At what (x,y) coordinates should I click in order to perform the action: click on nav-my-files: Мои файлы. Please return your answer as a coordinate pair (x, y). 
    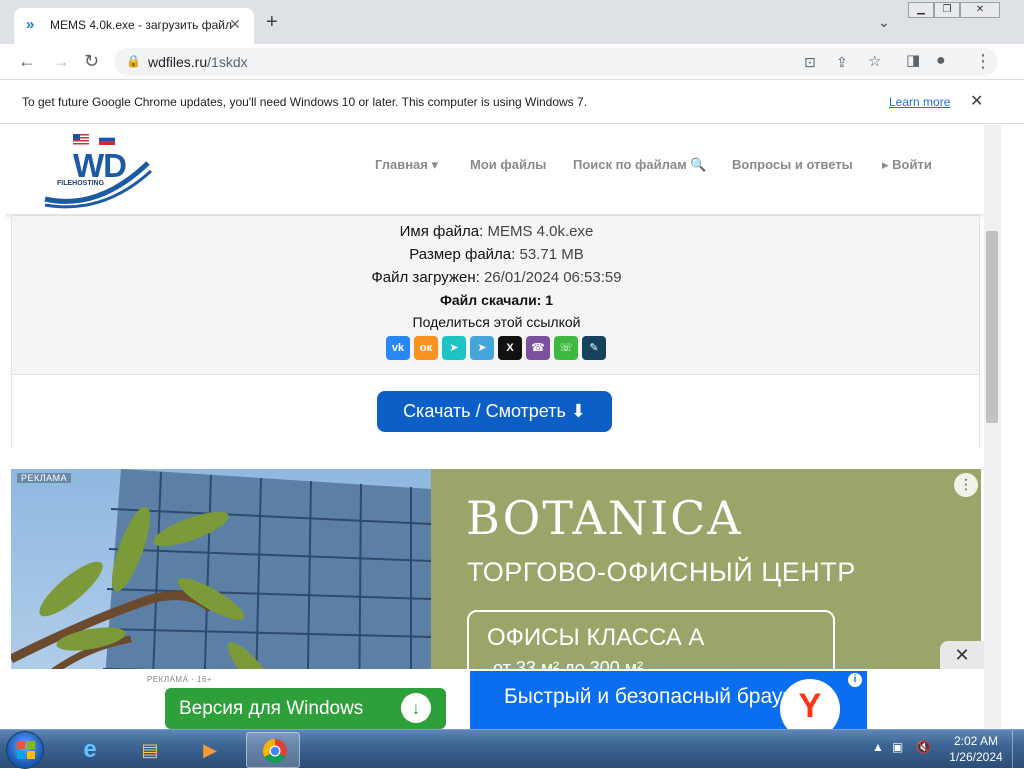
    Looking at the image, I should click on (508, 164).